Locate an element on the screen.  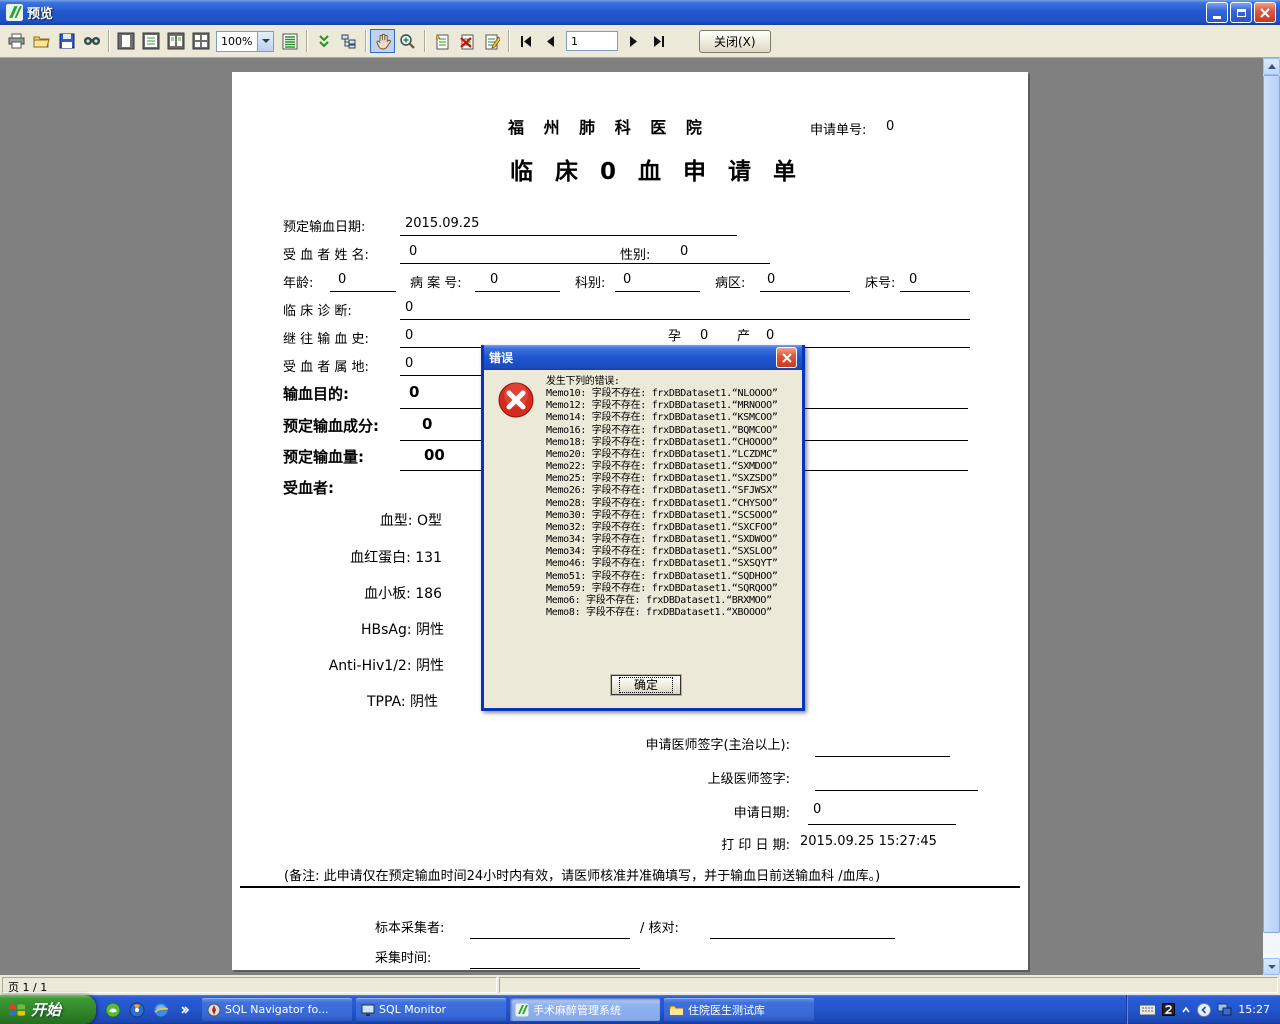
open-folder-icon is located at coordinates (41, 42).